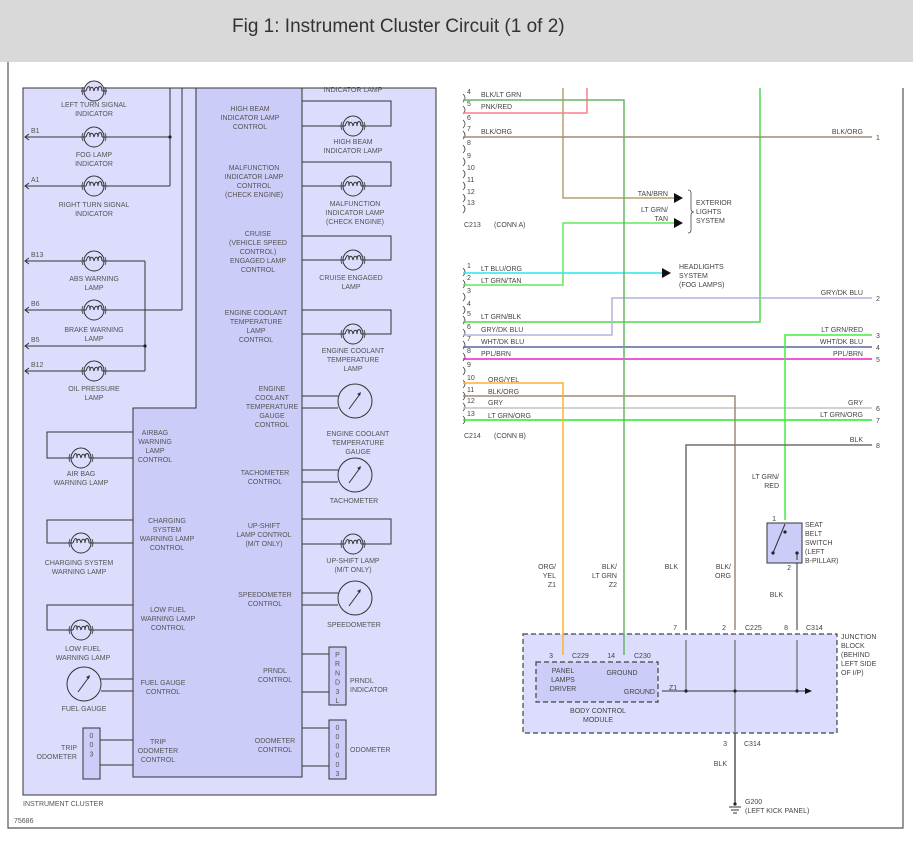  What do you see at coordinates (84, 709) in the screenshot?
I see `label-line: FUEL GAUGE` at bounding box center [84, 709].